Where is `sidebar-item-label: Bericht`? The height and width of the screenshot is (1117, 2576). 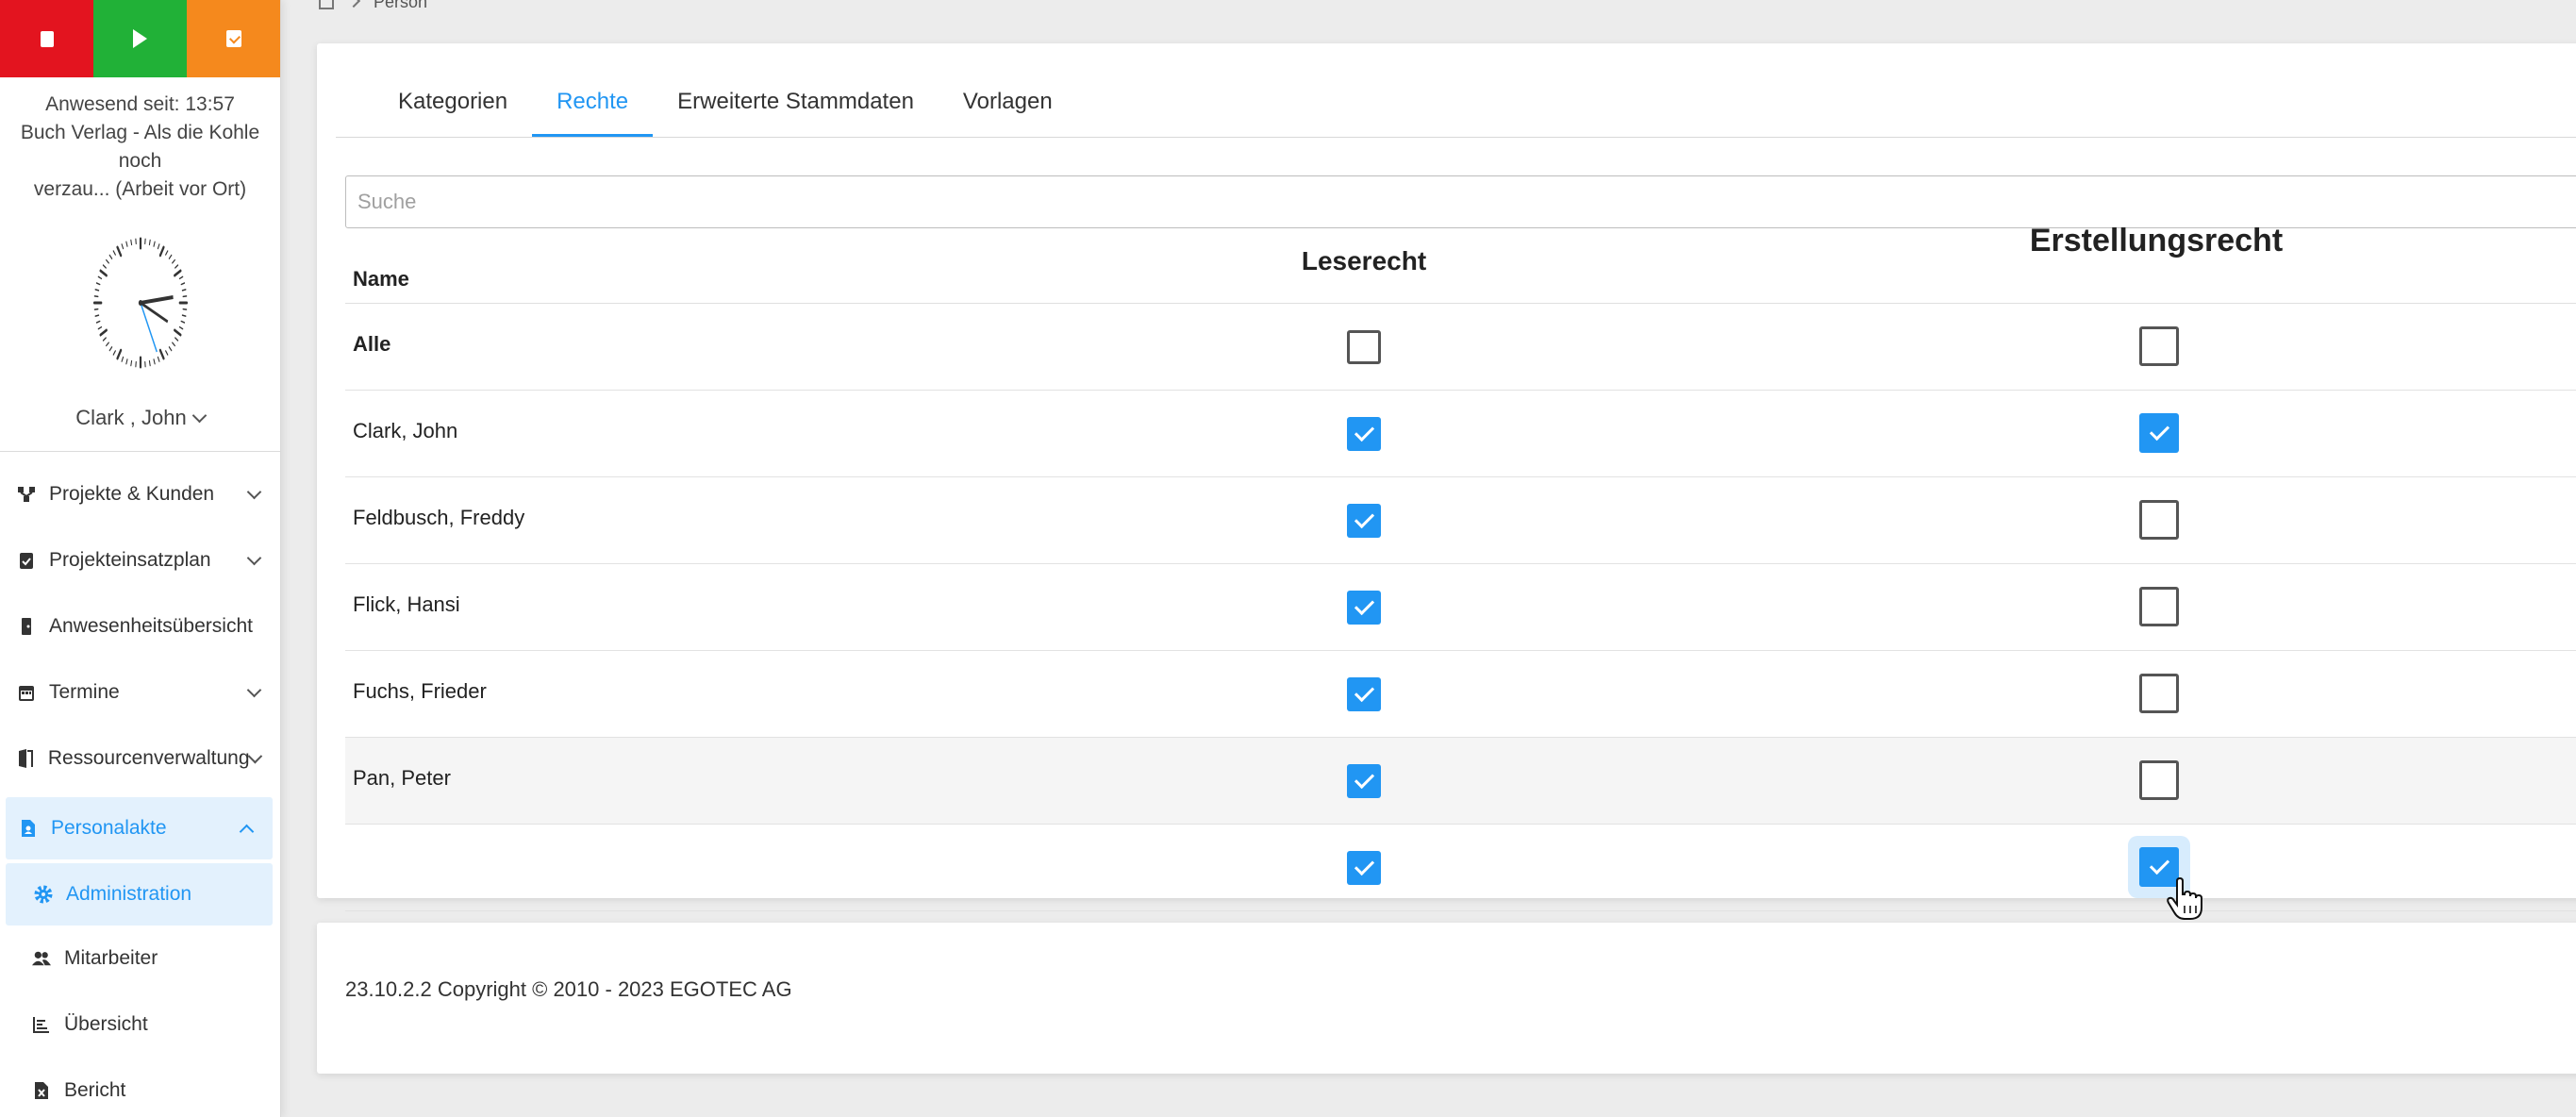
sidebar-item-label: Bericht is located at coordinates (95, 1090).